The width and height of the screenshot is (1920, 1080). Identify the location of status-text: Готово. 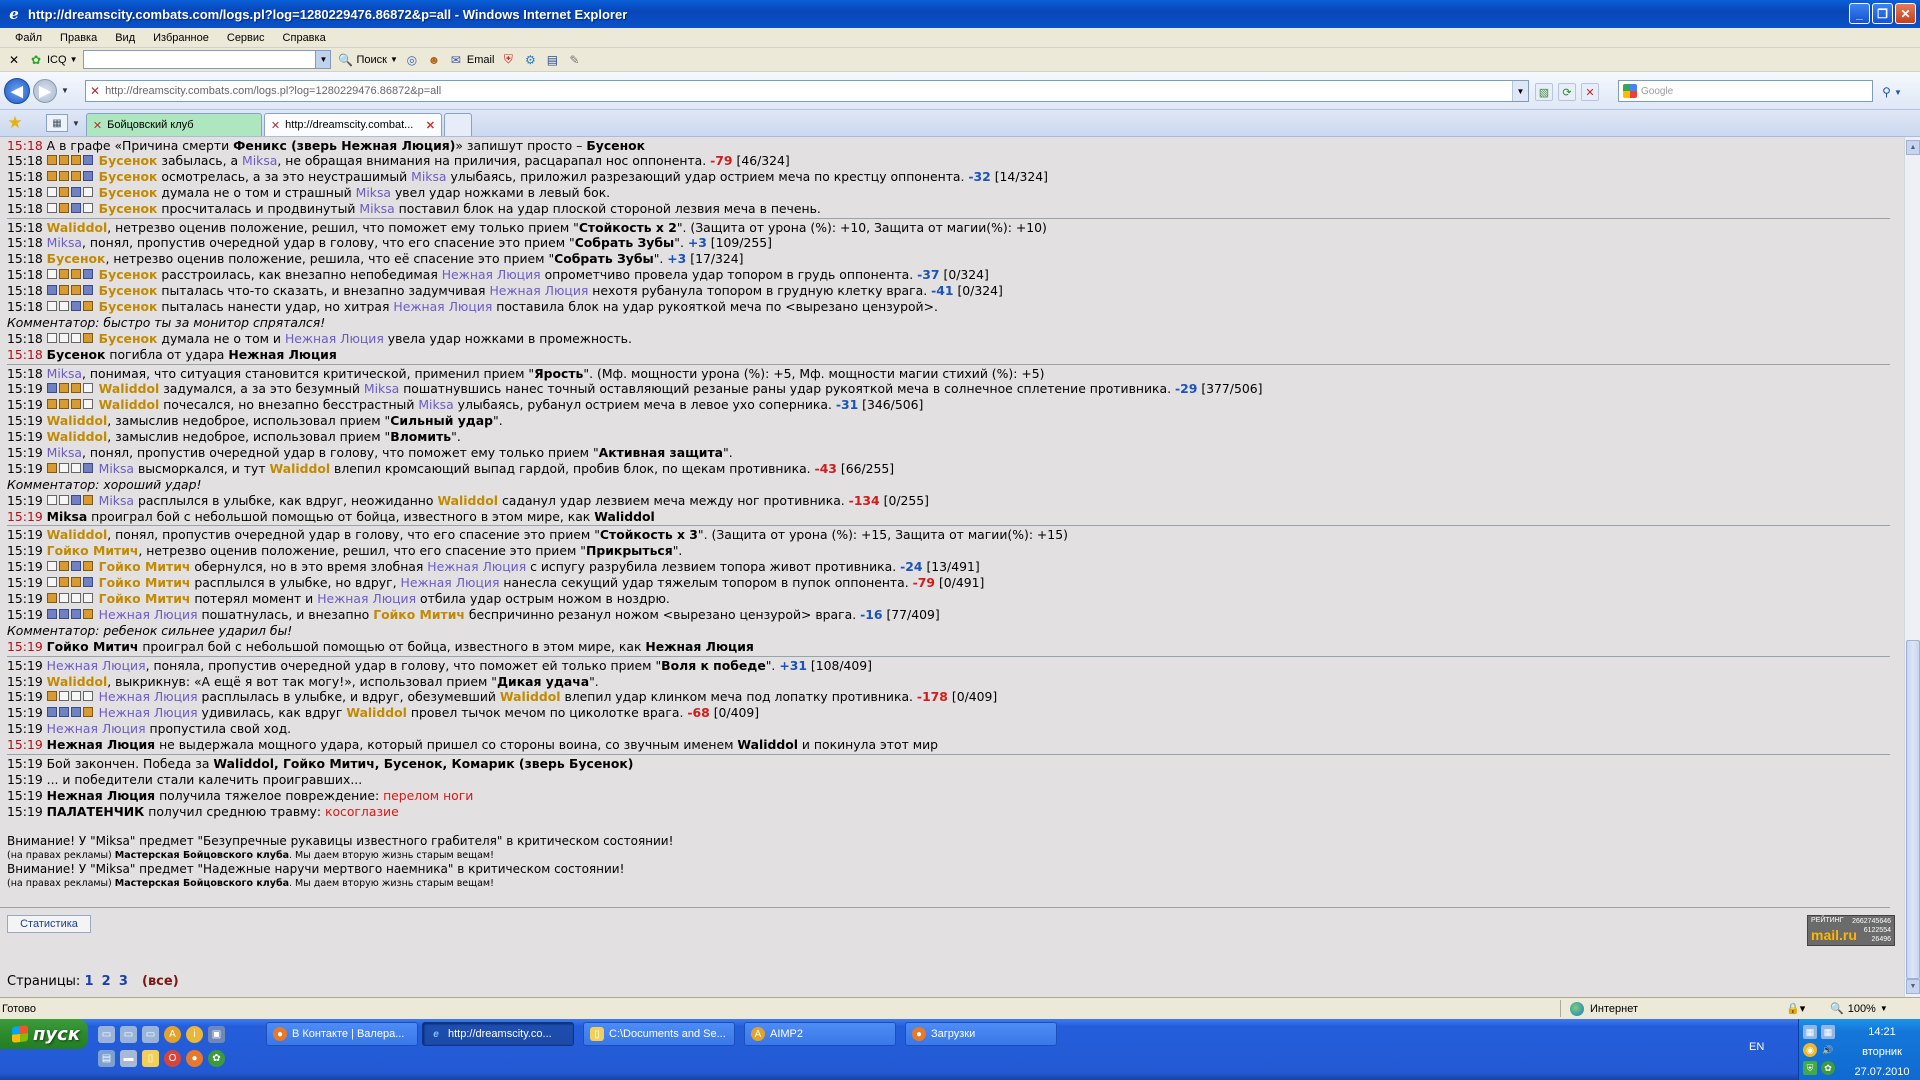
(19, 1008).